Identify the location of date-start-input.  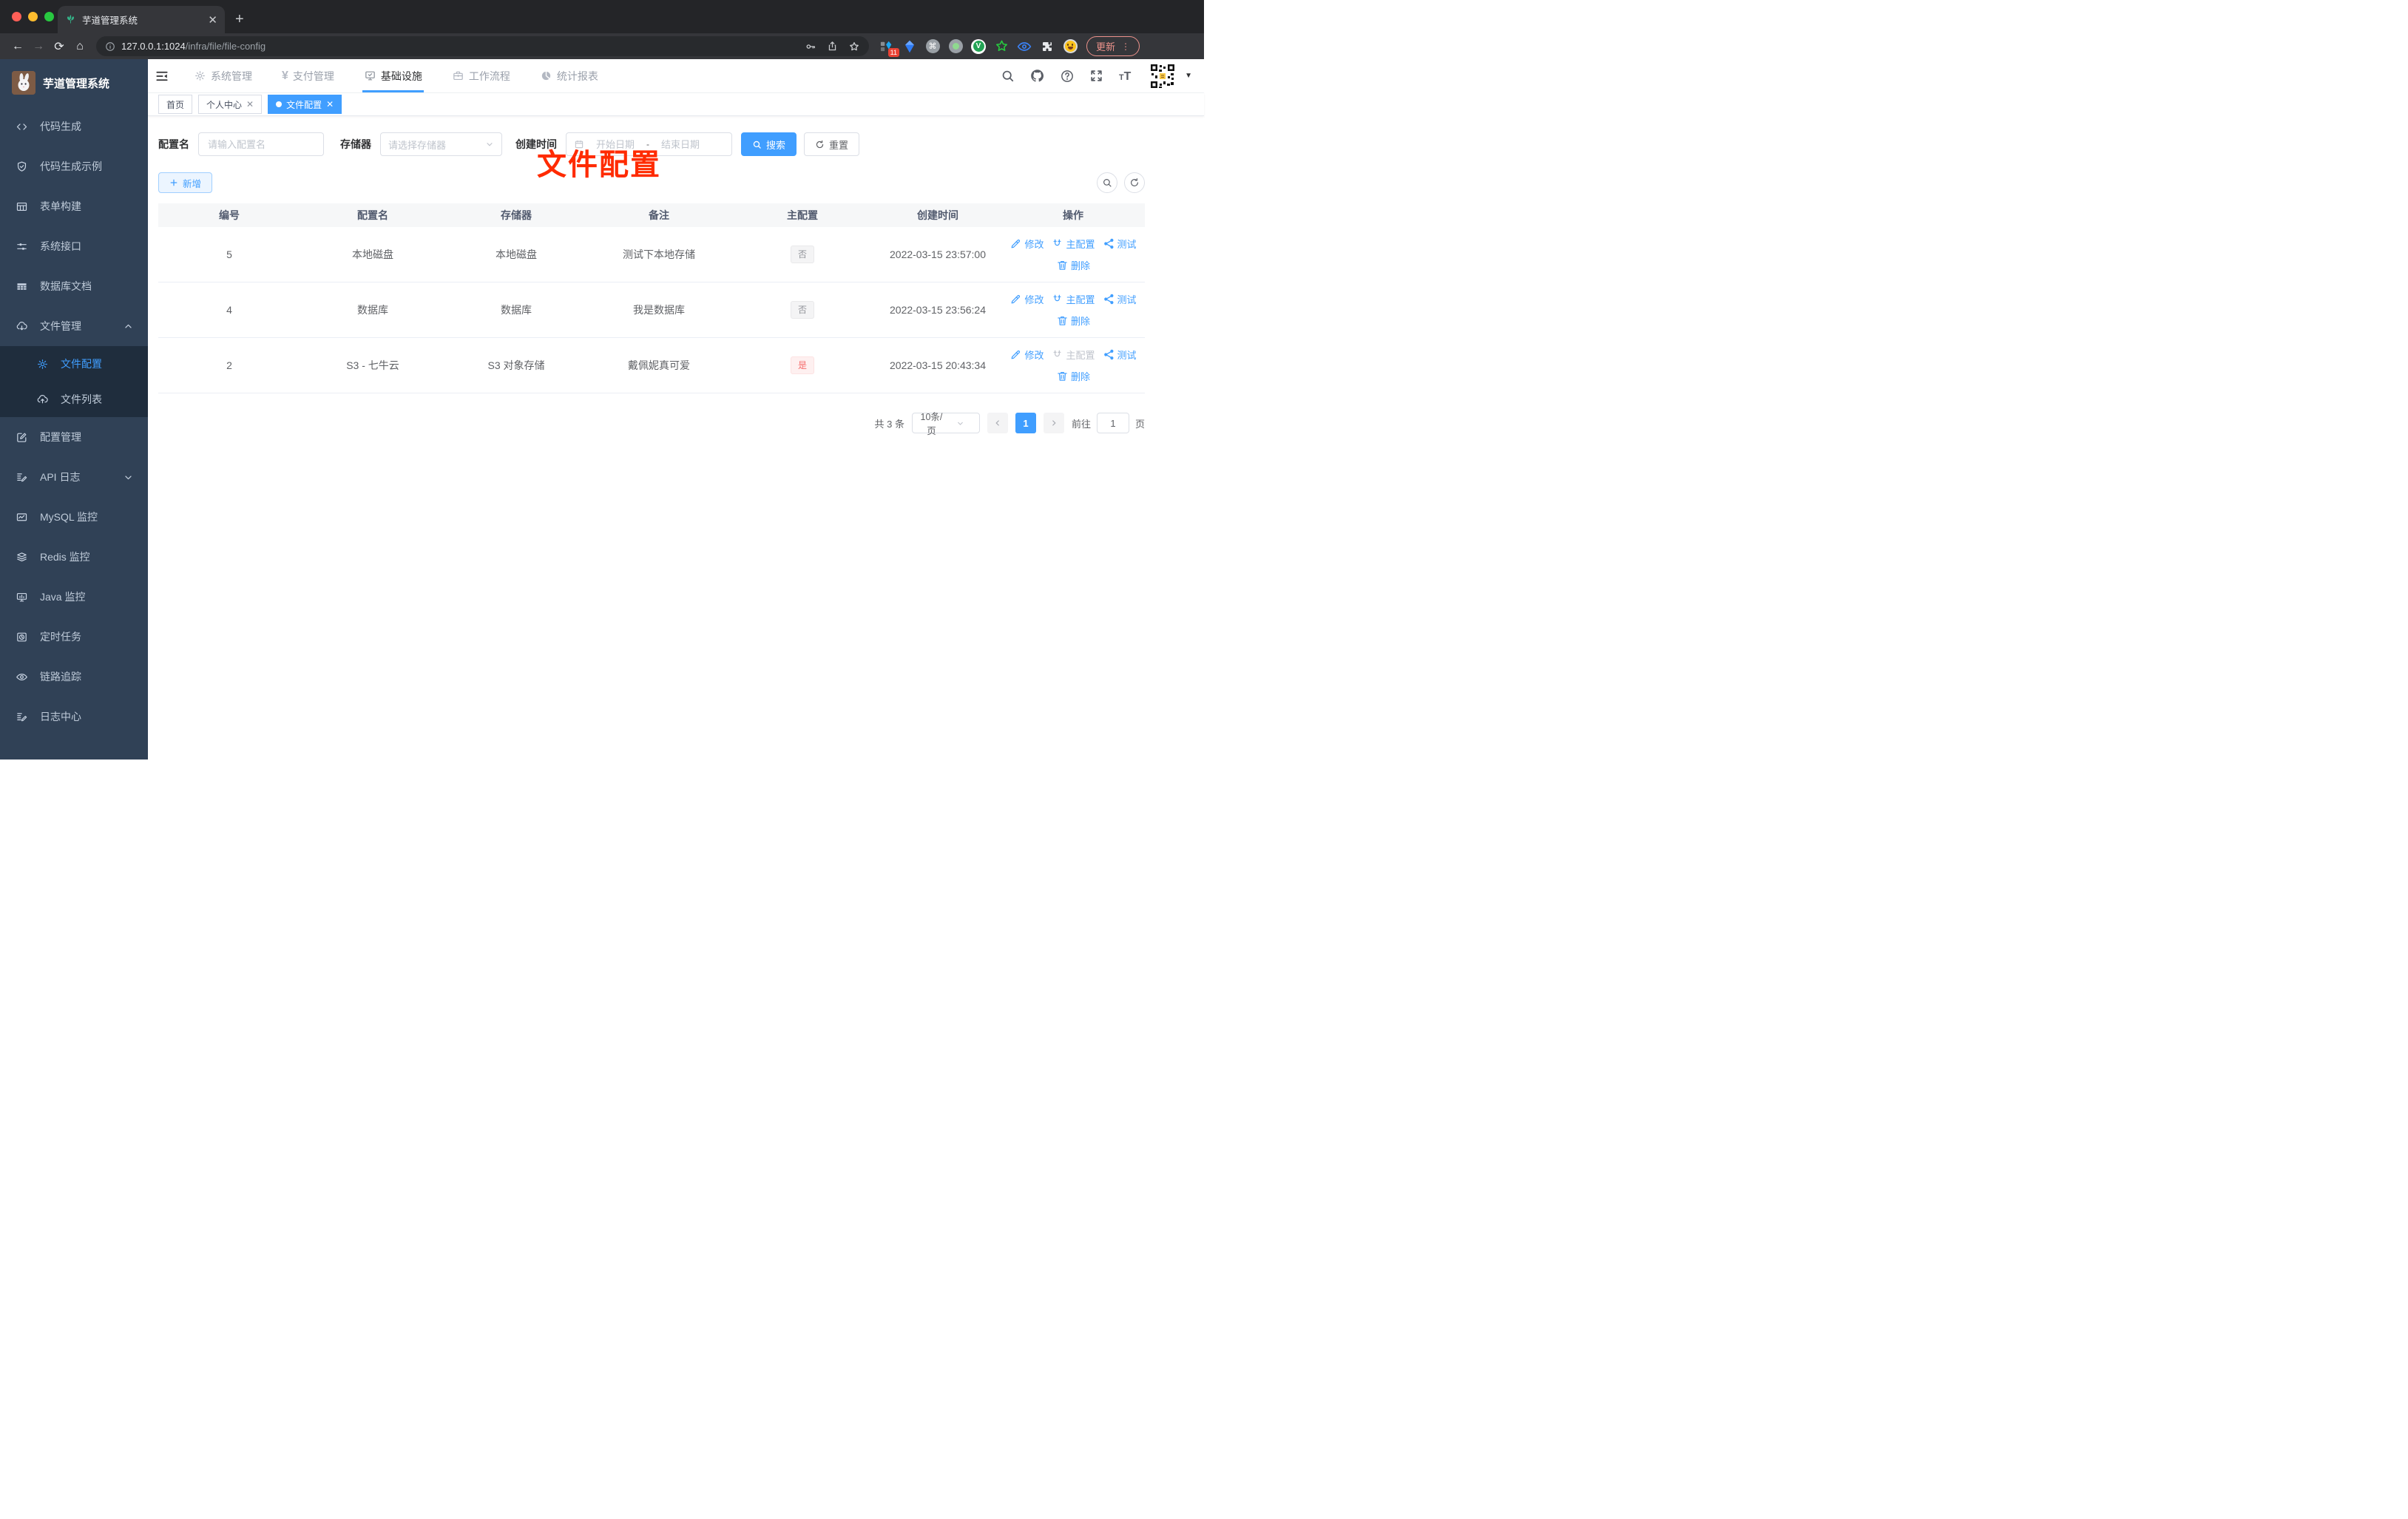
(615, 144).